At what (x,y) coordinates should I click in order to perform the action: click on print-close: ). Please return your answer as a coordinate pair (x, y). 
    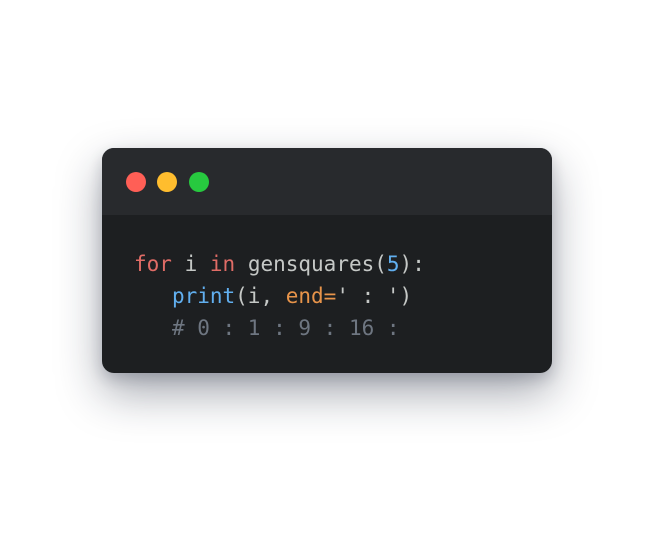
    Looking at the image, I should click on (406, 296).